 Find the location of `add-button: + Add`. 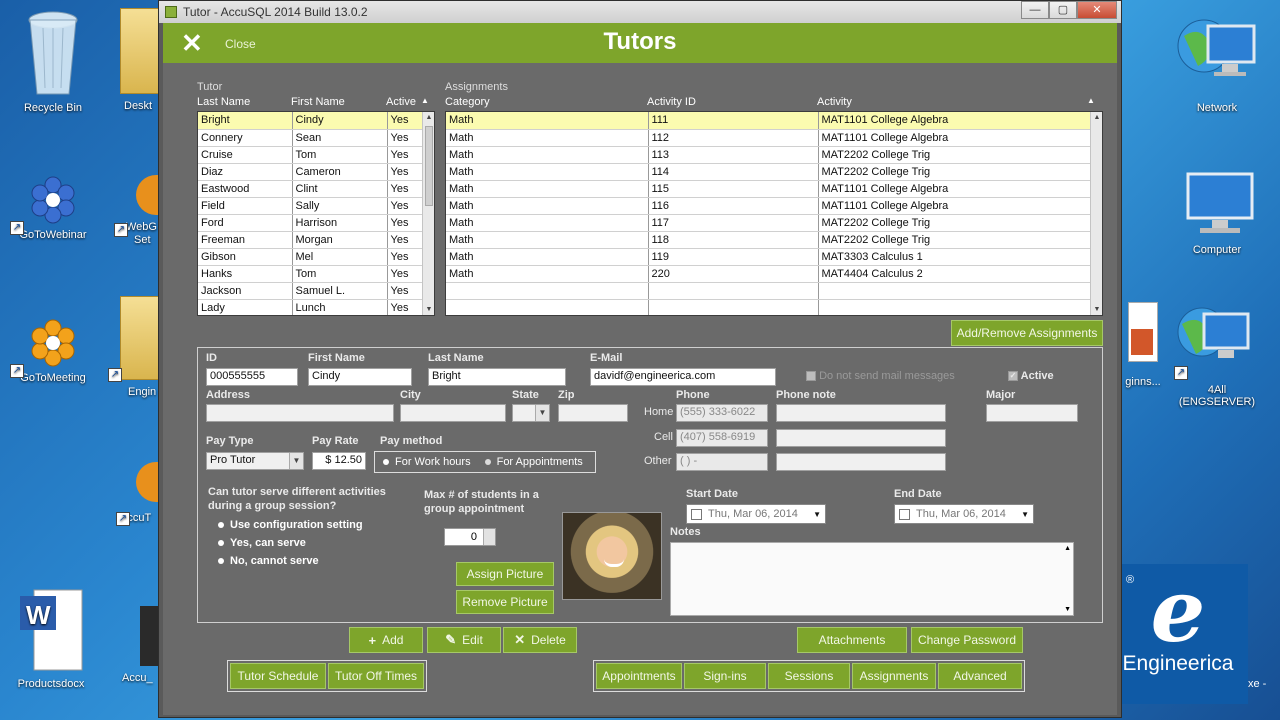

add-button: + Add is located at coordinates (386, 640).